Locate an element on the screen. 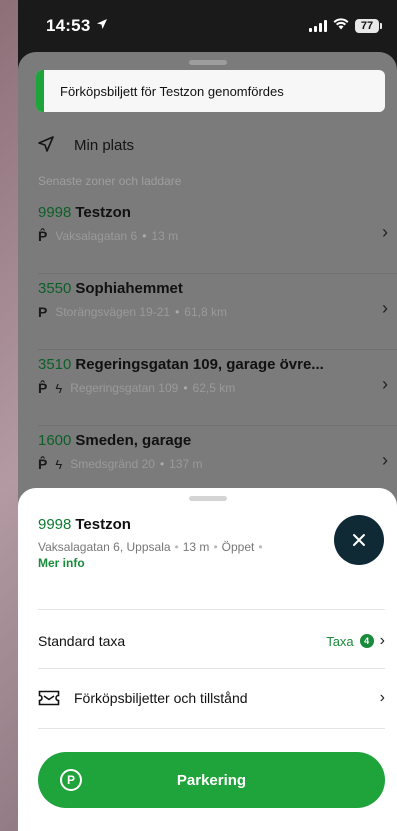 This screenshot has height=831, width=397. my-location-label: Min plats is located at coordinates (104, 145).